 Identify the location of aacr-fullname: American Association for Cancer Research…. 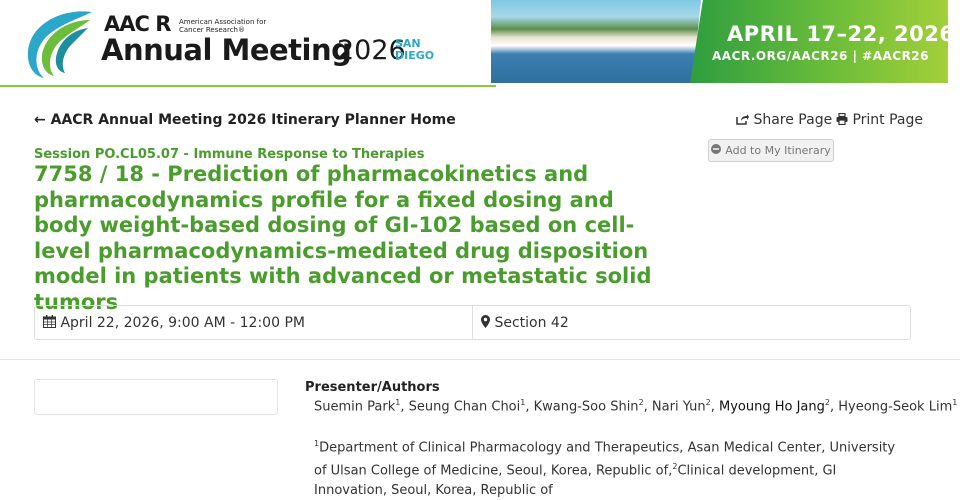
(223, 26).